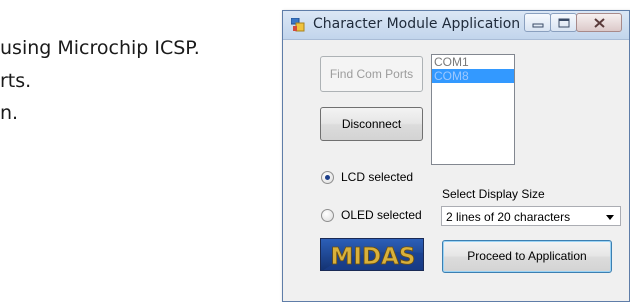 The image size is (630, 302). What do you see at coordinates (473, 76) in the screenshot?
I see `list-item-com8: COM8` at bounding box center [473, 76].